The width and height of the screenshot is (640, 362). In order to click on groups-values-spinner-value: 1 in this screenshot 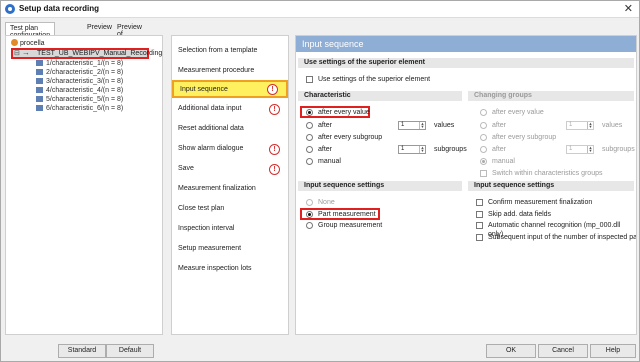, I will do `click(571, 125)`.